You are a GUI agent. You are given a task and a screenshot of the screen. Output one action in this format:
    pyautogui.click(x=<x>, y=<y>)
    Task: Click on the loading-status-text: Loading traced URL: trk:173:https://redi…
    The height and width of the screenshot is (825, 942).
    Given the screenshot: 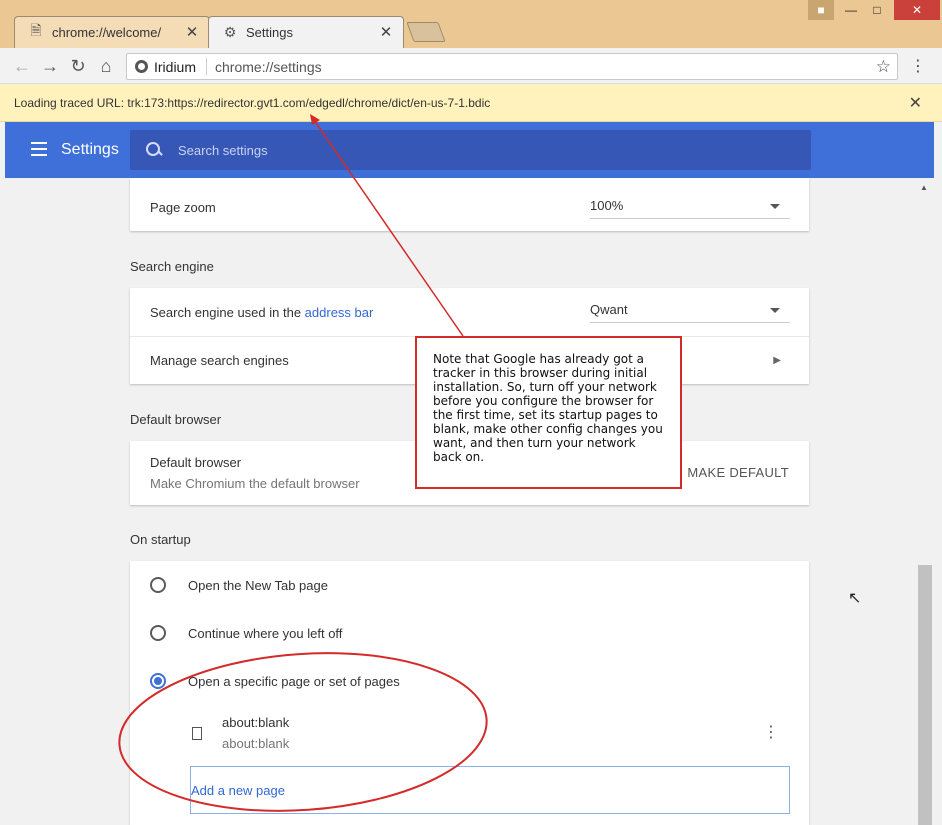 What is the action you would take?
    pyautogui.click(x=252, y=102)
    